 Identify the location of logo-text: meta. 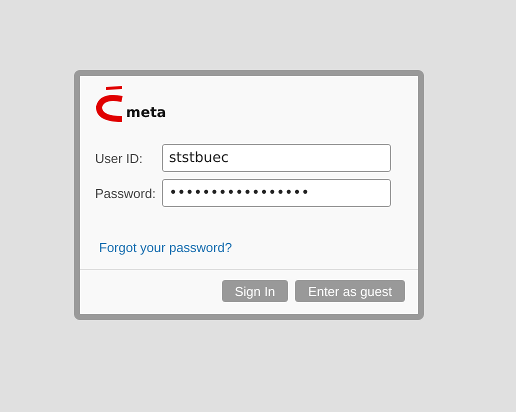
(146, 113).